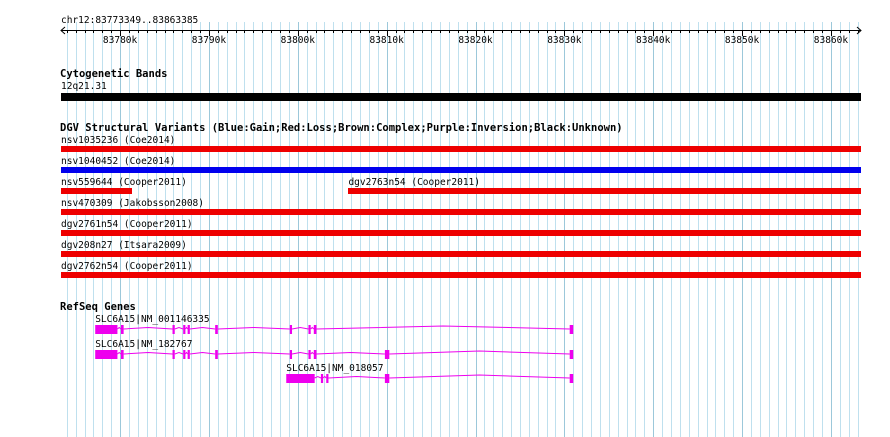 The height and width of the screenshot is (437, 890). I want to click on cytoband-track-title: Cytogenetic Bands, so click(114, 74).